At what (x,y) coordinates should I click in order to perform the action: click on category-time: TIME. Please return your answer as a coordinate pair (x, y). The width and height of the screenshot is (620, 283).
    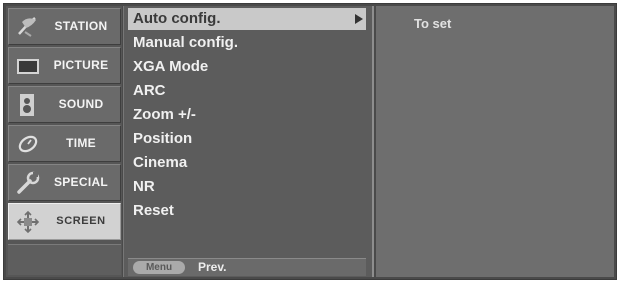
    Looking at the image, I should click on (64, 143).